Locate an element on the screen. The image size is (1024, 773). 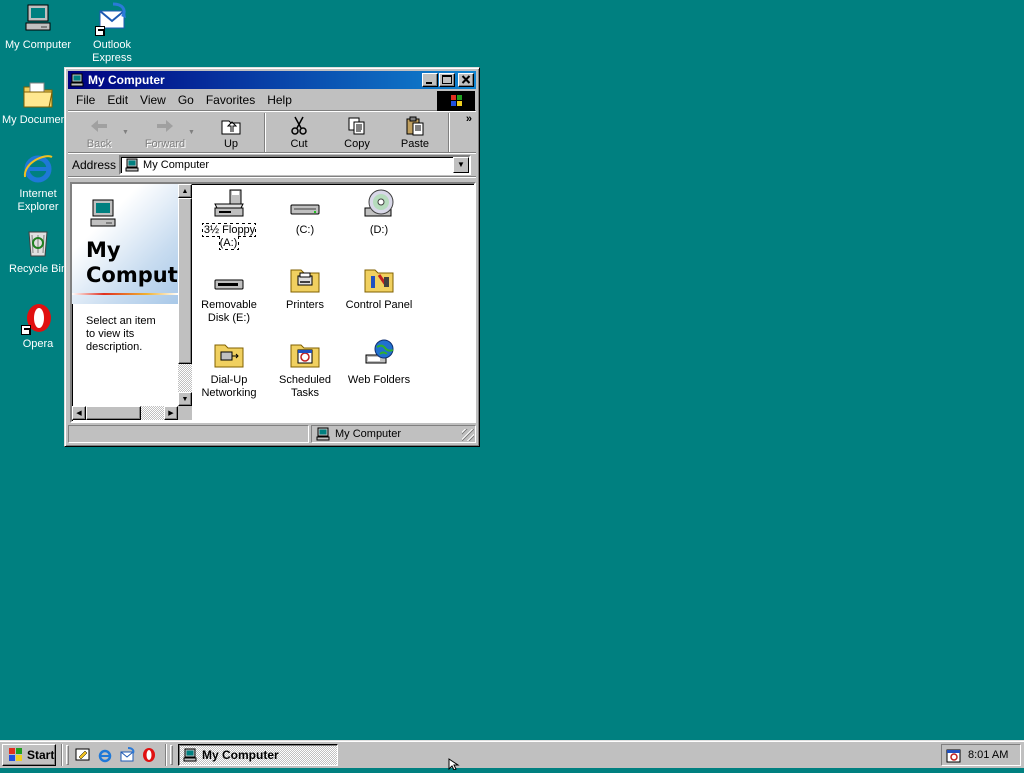
quick-launch-grip is located at coordinates (67, 754).